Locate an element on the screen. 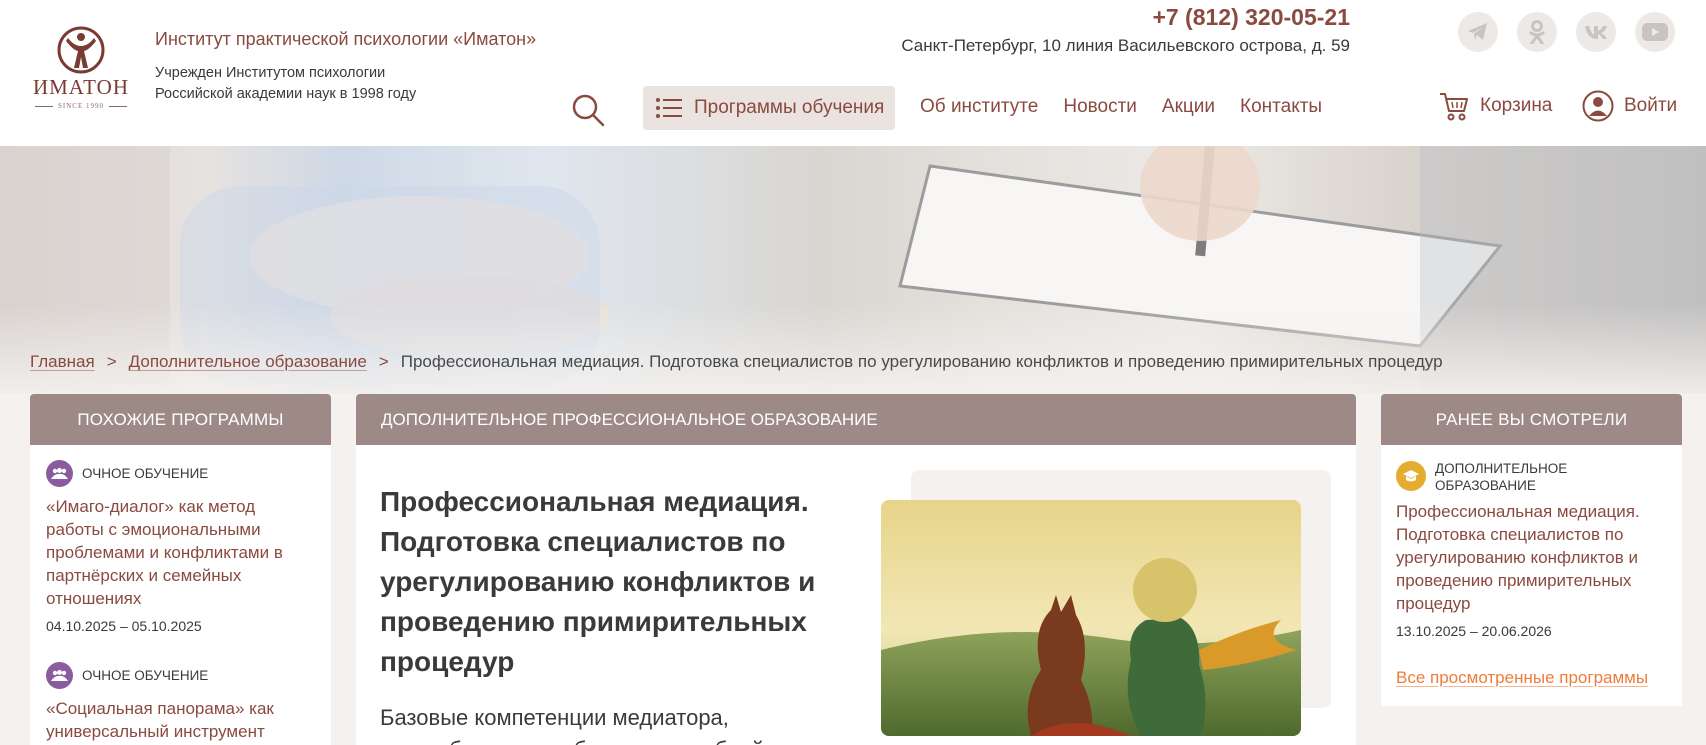 This screenshot has width=1706, height=745. site-logo: ИМАТОН SINCE 1990 is located at coordinates (81, 69).